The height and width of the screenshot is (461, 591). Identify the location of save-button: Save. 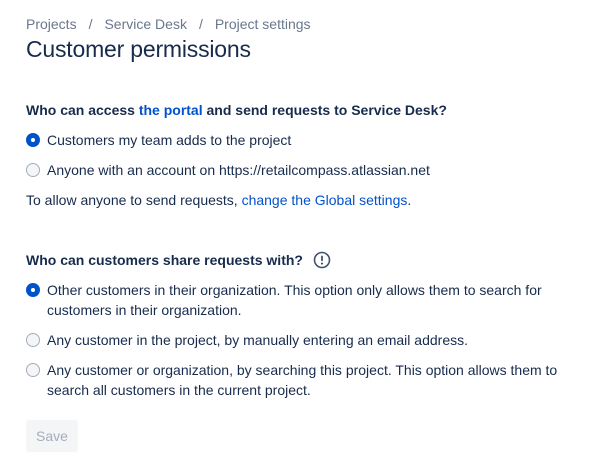
(52, 436).